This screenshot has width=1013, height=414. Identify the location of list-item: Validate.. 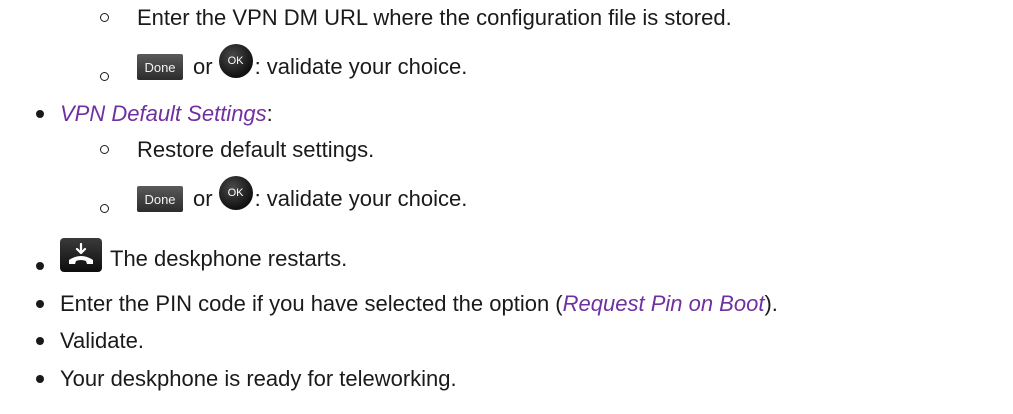
(90, 341).